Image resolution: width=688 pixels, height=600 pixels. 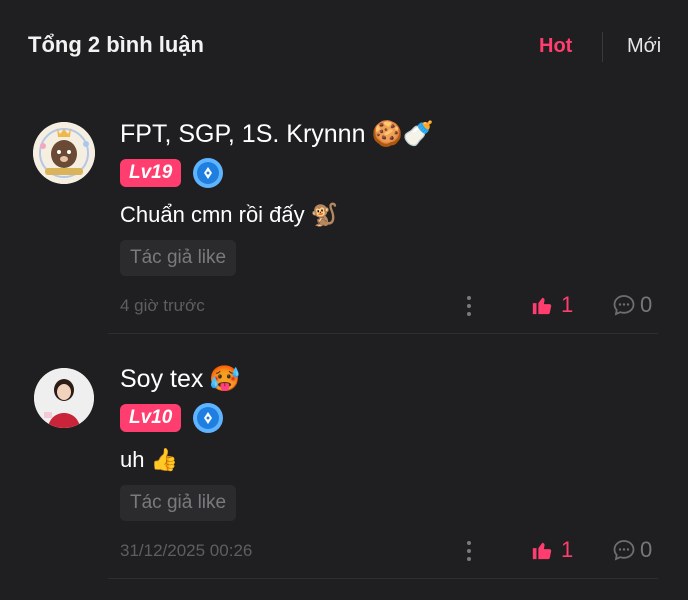 I want to click on comment-text: uh 👍, so click(x=149, y=460).